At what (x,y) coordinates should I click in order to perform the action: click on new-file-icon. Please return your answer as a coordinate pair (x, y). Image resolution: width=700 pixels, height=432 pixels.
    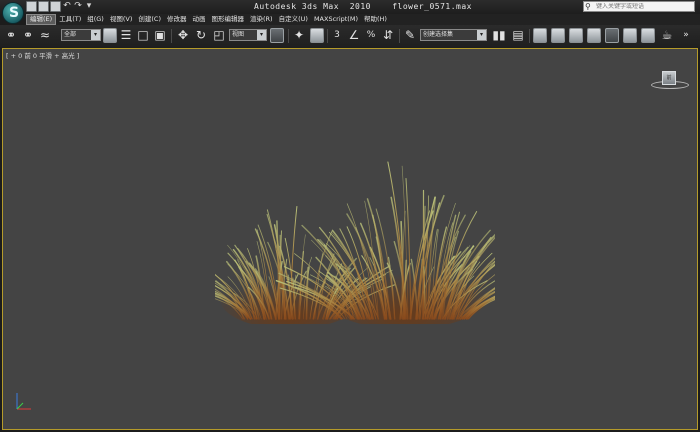
    Looking at the image, I should click on (31, 6).